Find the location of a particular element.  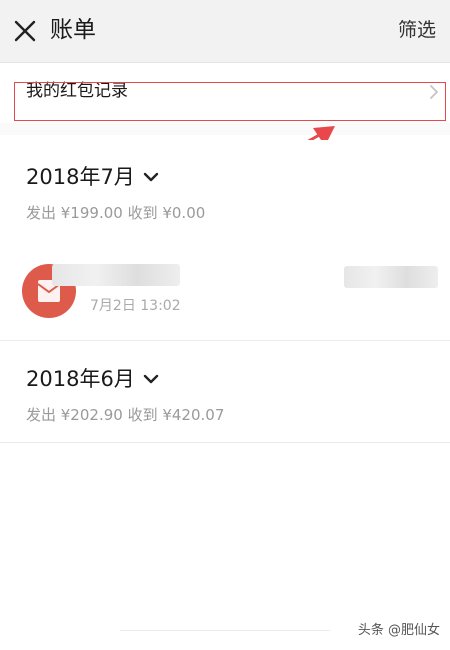

filter-button: 筛选 is located at coordinates (417, 30).